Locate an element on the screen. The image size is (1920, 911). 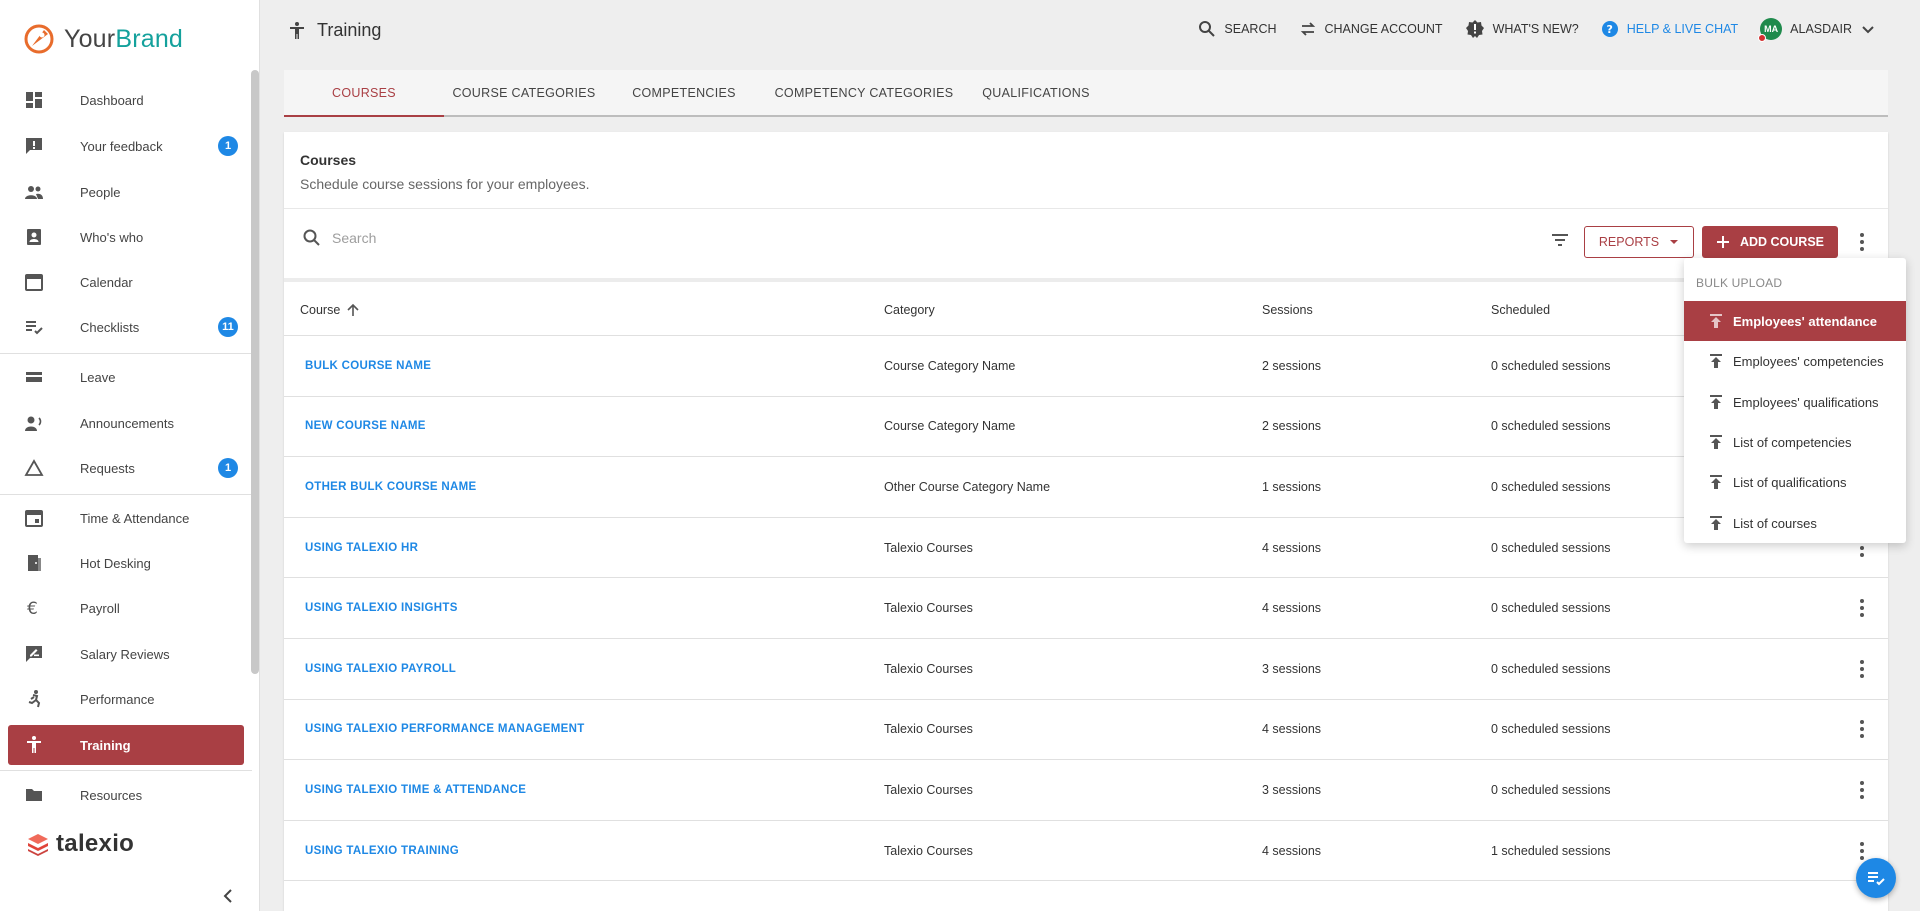
rate-review-icon is located at coordinates (34, 654).